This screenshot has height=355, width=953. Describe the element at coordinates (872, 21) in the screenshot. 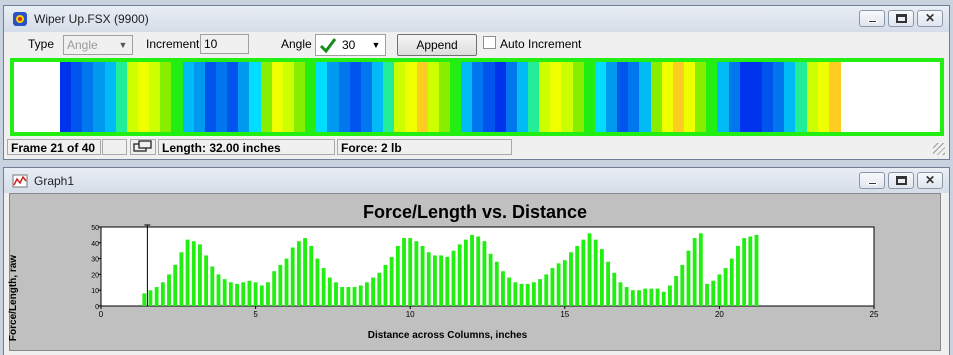

I see `minimize-icon` at that location.